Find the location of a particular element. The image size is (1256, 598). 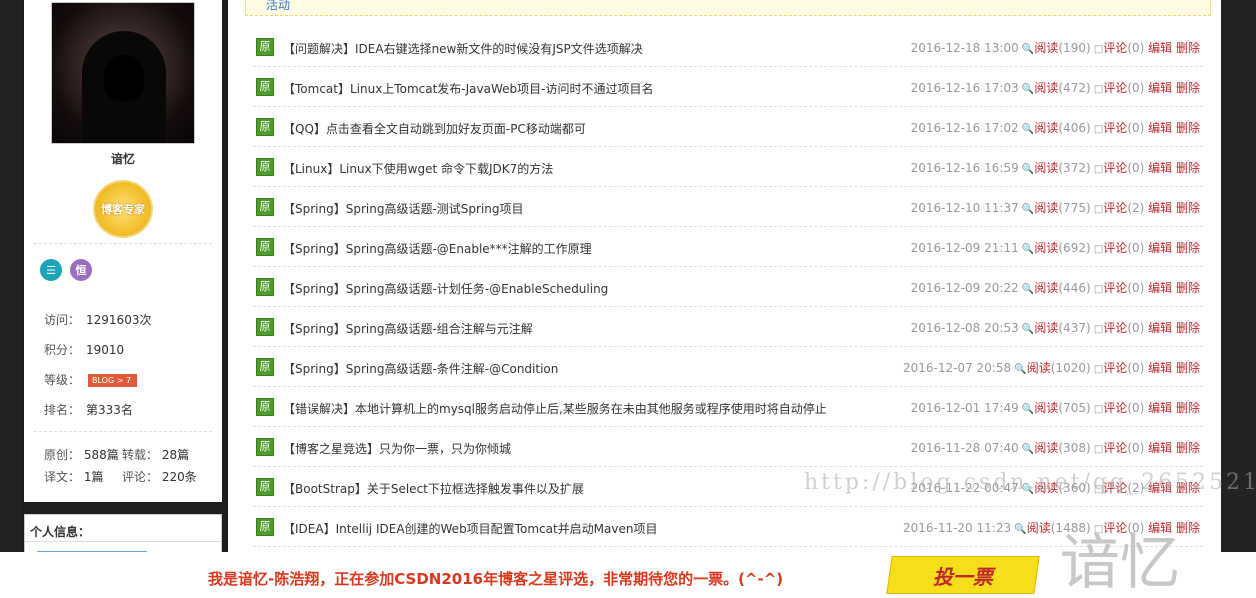

vote-button: 投一票 is located at coordinates (963, 575).